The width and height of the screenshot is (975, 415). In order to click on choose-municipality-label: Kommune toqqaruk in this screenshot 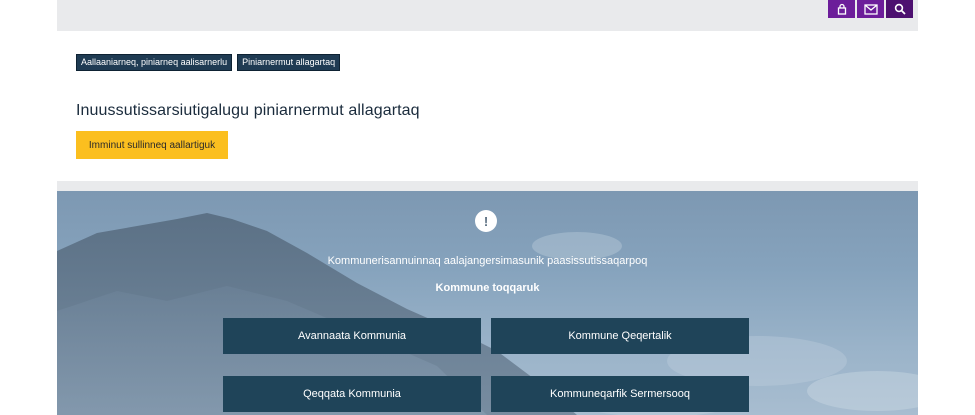, I will do `click(487, 288)`.